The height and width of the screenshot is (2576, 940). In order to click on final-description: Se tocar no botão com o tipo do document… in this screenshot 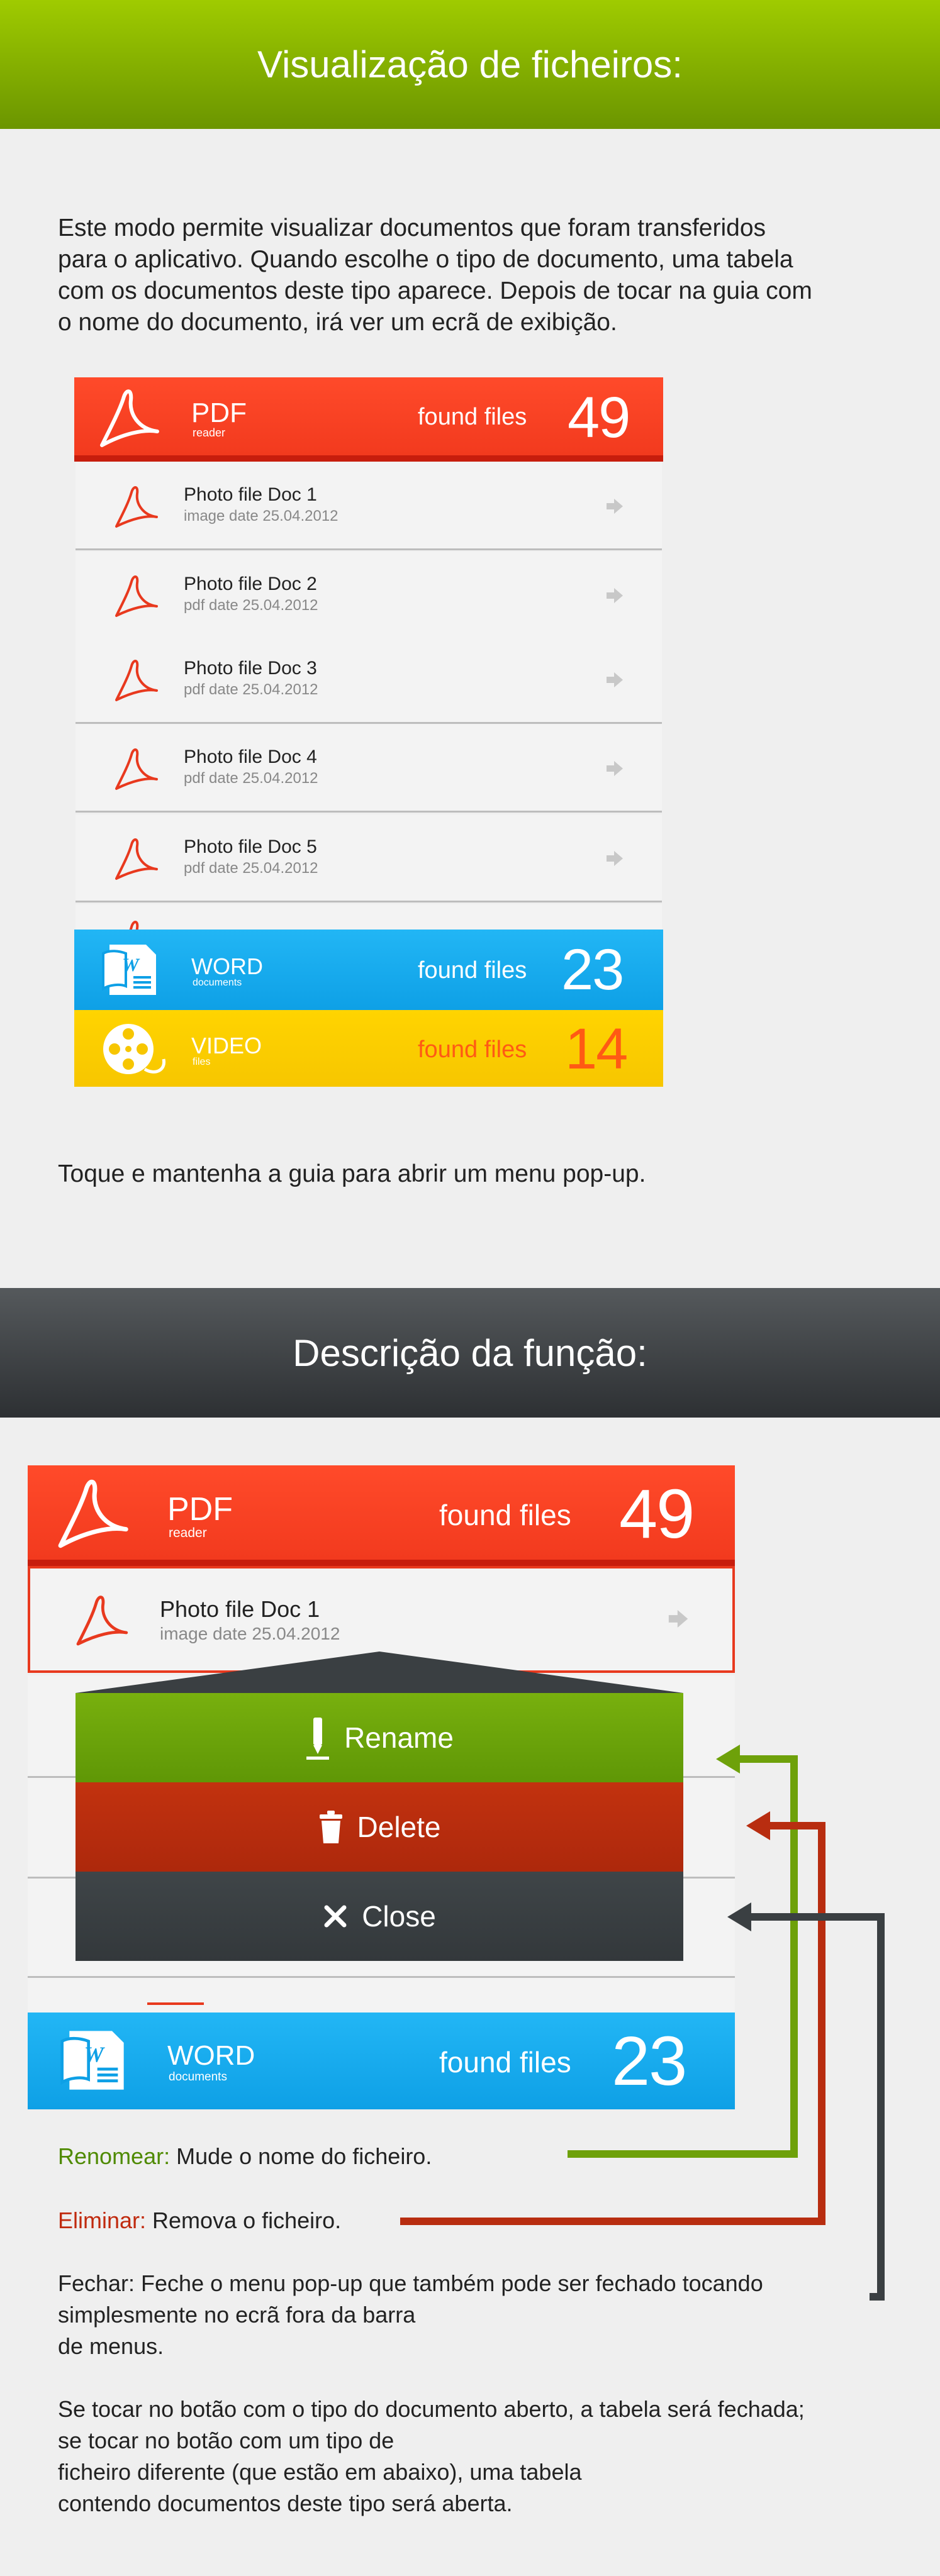, I will do `click(431, 2456)`.